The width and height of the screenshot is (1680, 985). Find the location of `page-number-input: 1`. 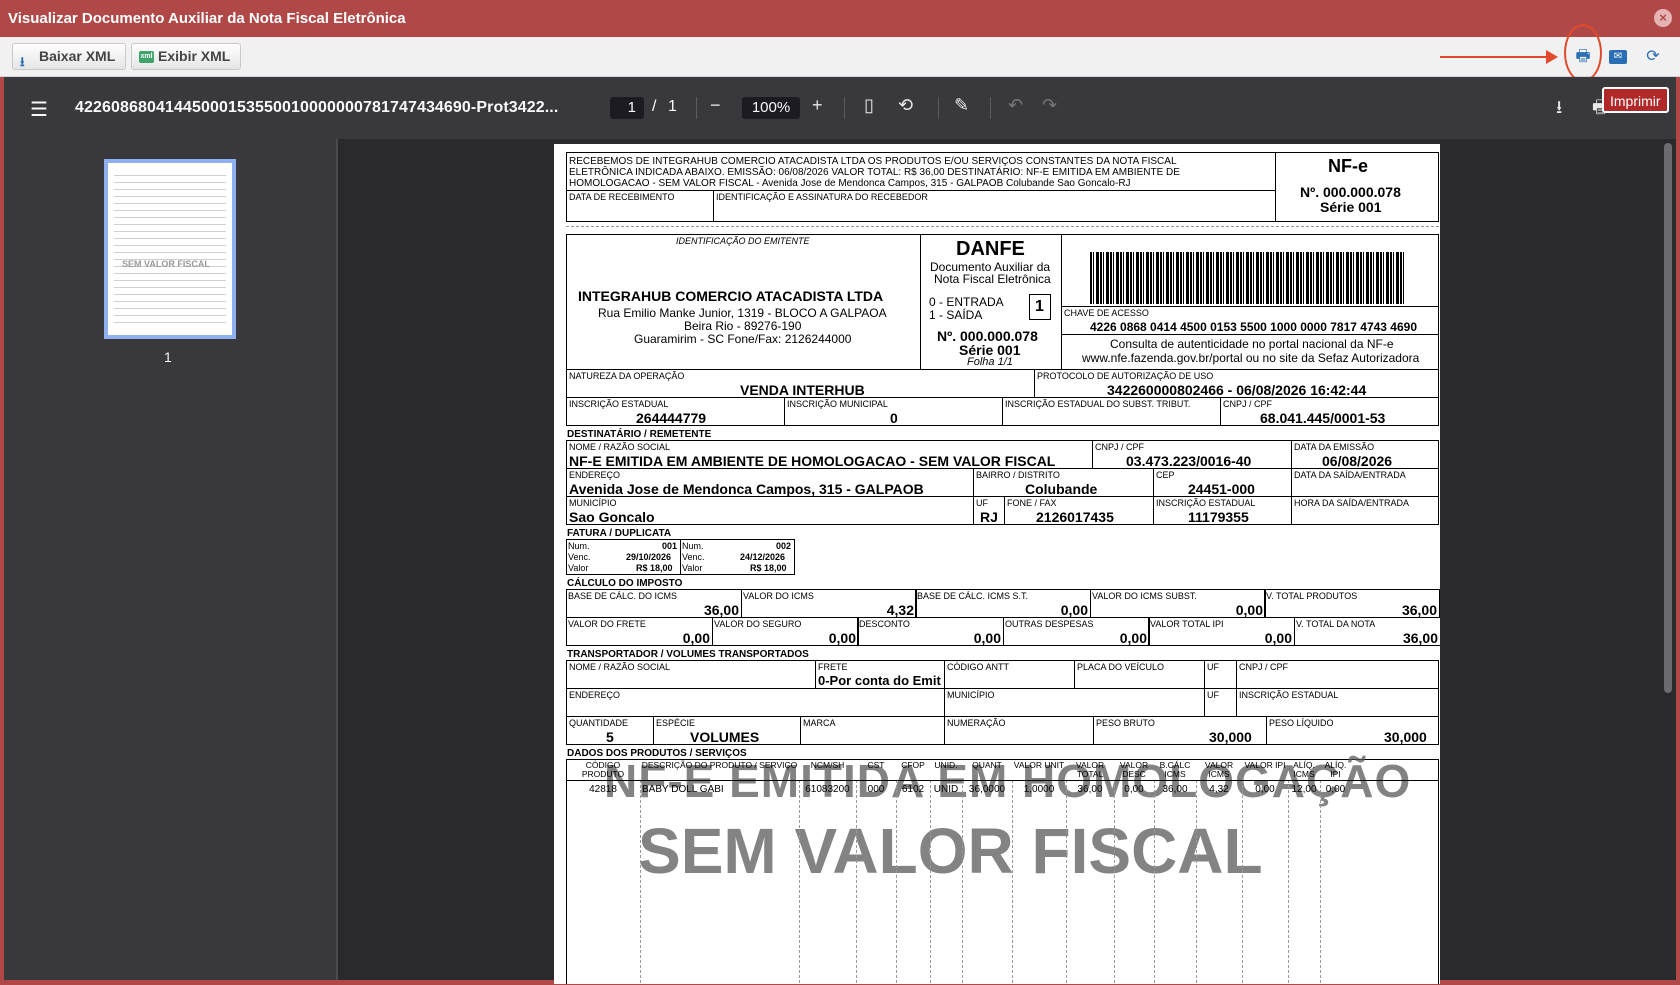

page-number-input: 1 is located at coordinates (627, 108).